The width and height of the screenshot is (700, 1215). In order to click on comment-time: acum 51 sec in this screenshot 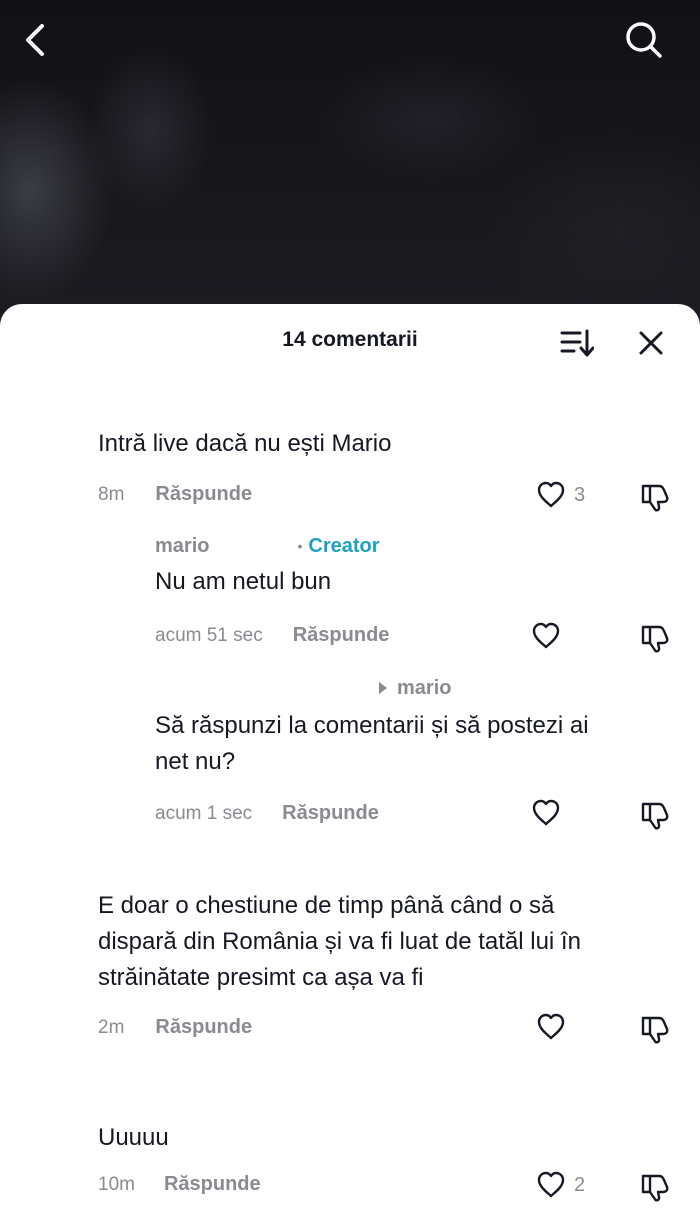, I will do `click(209, 635)`.